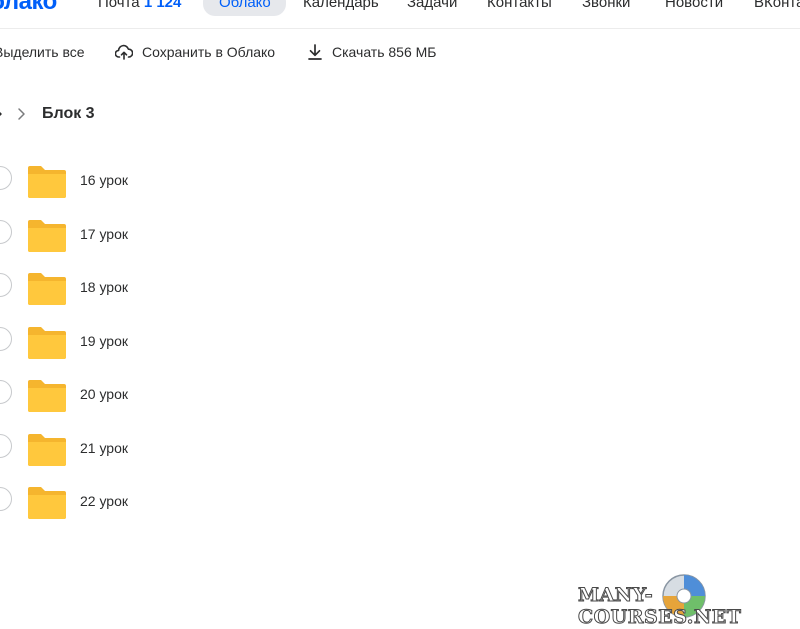 The height and width of the screenshot is (629, 800). Describe the element at coordinates (150, 116) in the screenshot. I see `breadcrumb: Блок 3` at that location.